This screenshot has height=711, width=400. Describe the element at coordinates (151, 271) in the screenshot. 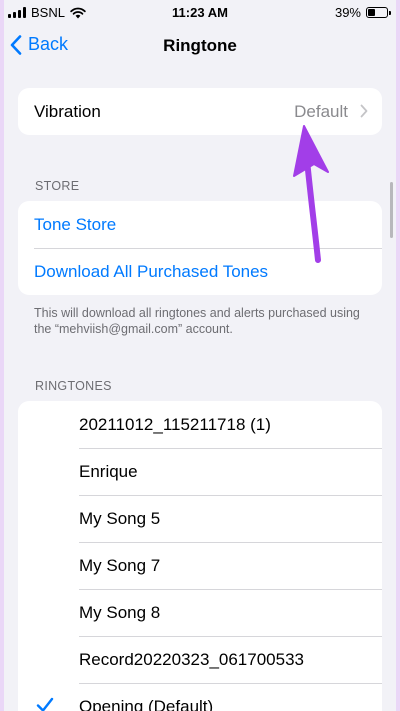

I see `download-purchased-tones-link: Download All Purchased Tones` at that location.